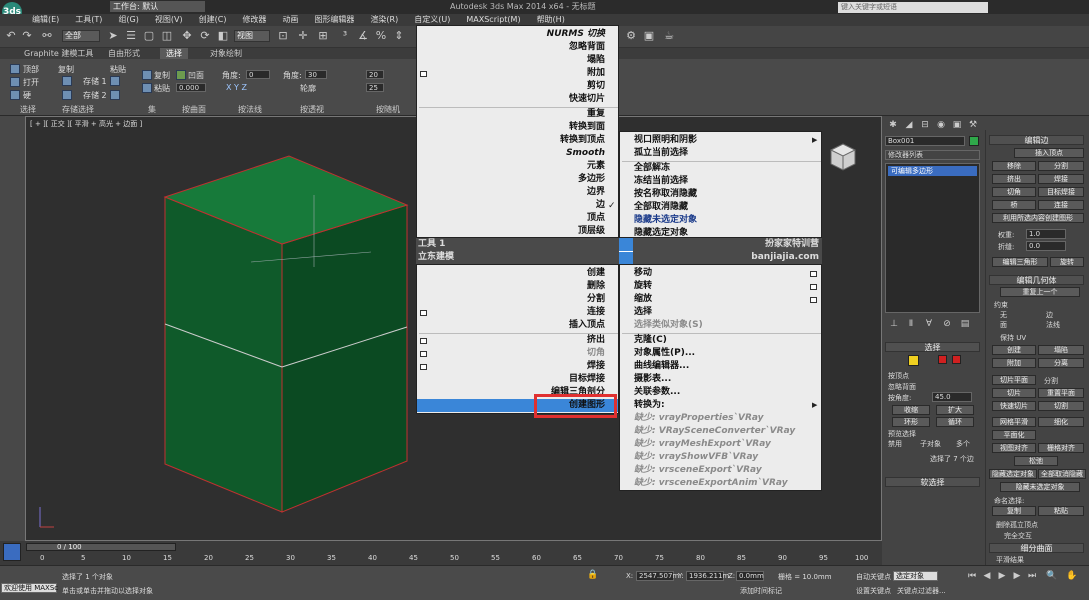 The image size is (1089, 600). What do you see at coordinates (1014, 179) in the screenshot?
I see `extrude-button: 挤出` at bounding box center [1014, 179].